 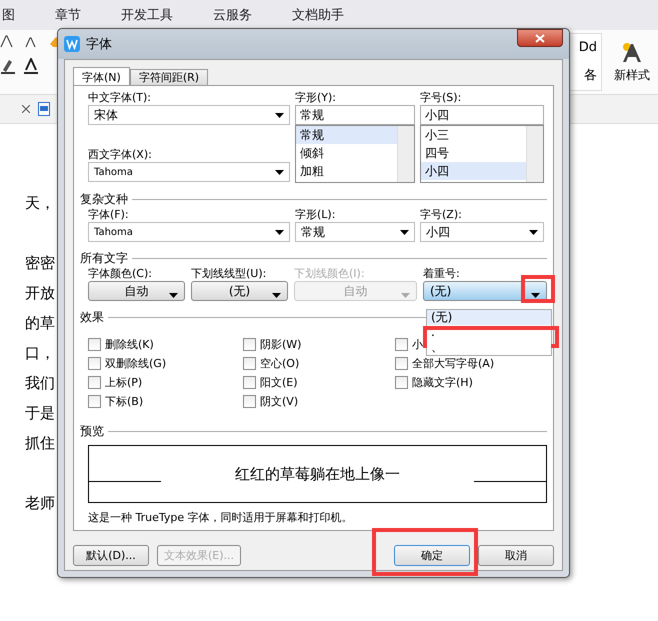 I want to click on menu-item: 云服务, so click(x=232, y=15).